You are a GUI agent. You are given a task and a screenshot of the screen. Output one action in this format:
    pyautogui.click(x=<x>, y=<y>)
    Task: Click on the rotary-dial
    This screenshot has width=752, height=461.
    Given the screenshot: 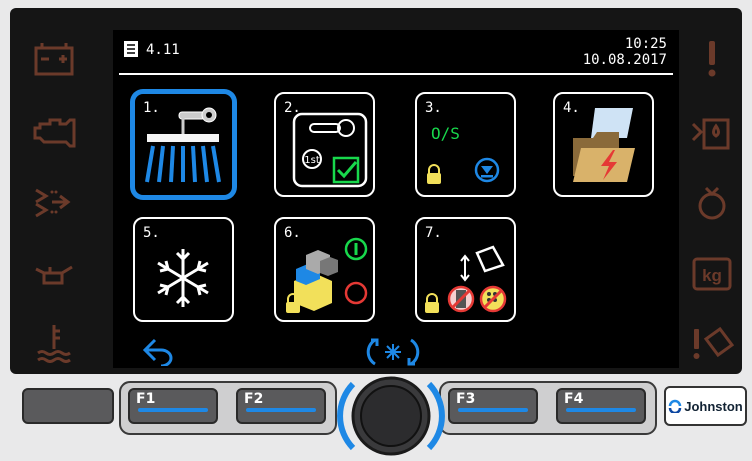 What is the action you would take?
    pyautogui.click(x=391, y=415)
    